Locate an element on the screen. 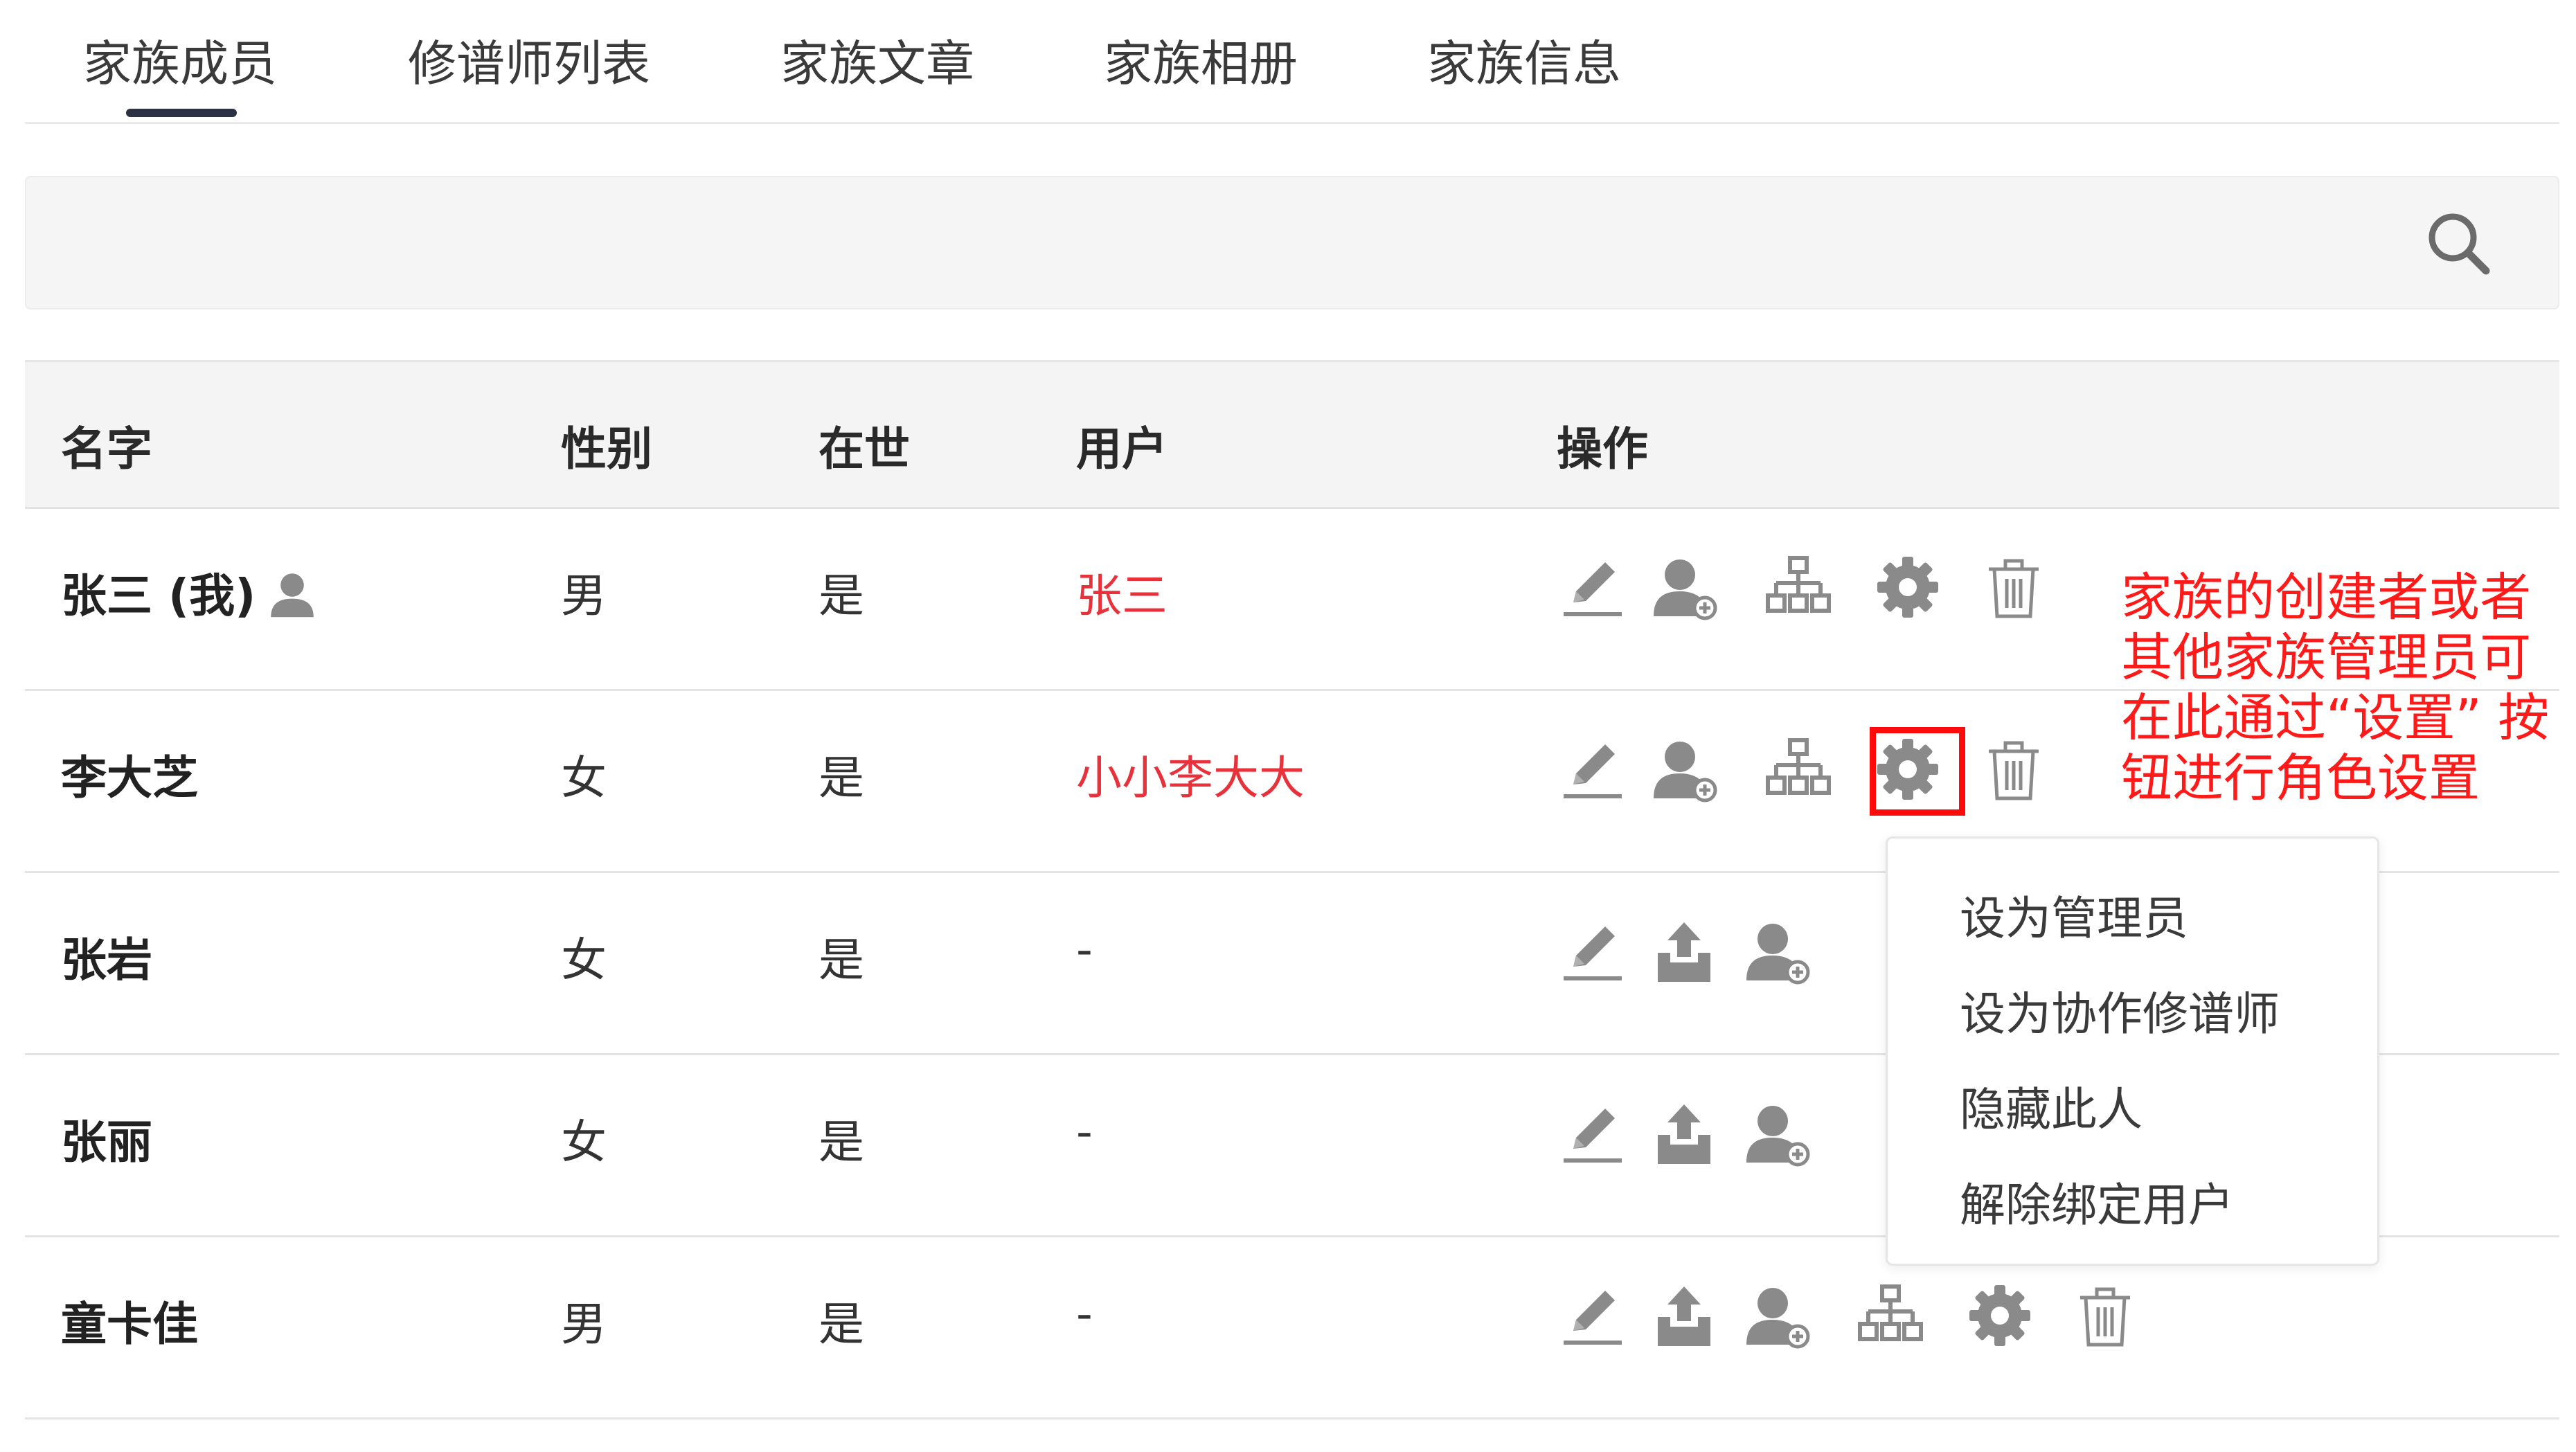 The image size is (2576, 1452). annotation-line: 在此通过“设置” 按 is located at coordinates (2335, 718).